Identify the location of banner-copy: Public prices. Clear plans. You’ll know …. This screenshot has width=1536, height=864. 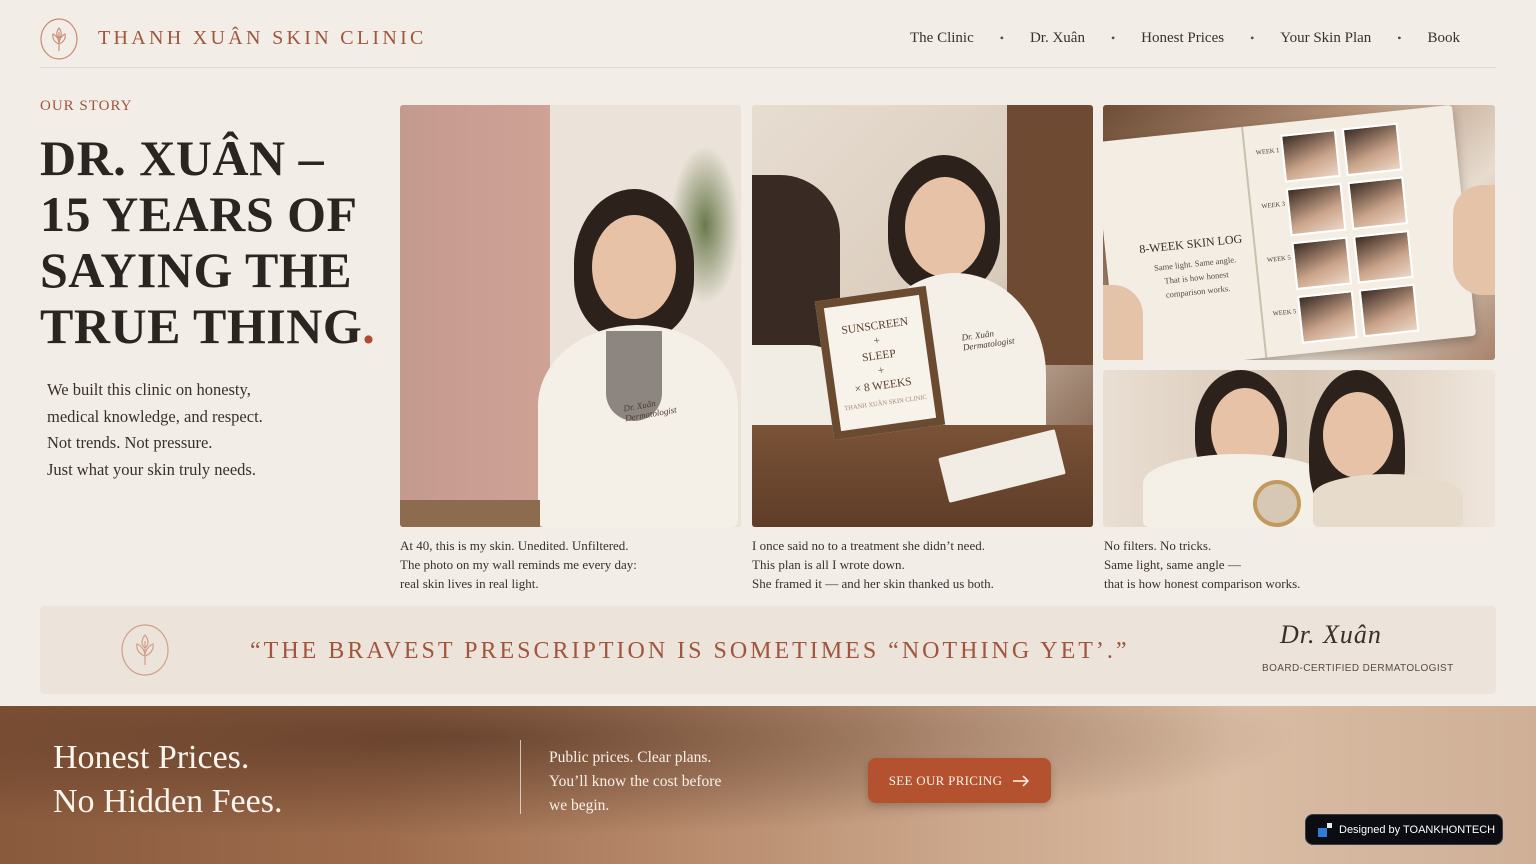
(635, 782).